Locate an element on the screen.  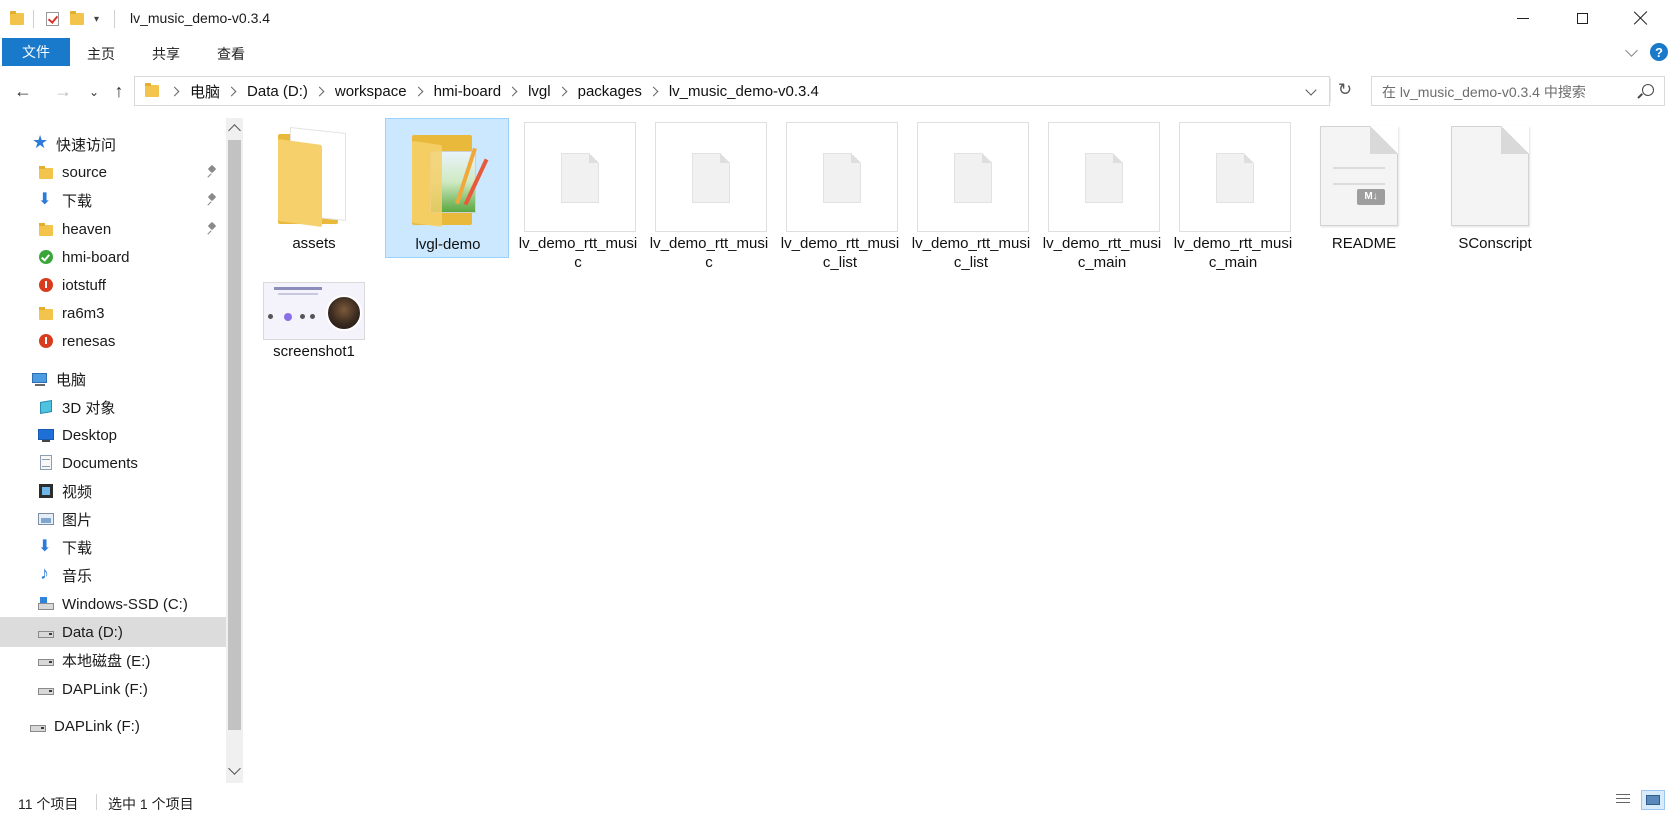
star-icon is located at coordinates (40, 142).